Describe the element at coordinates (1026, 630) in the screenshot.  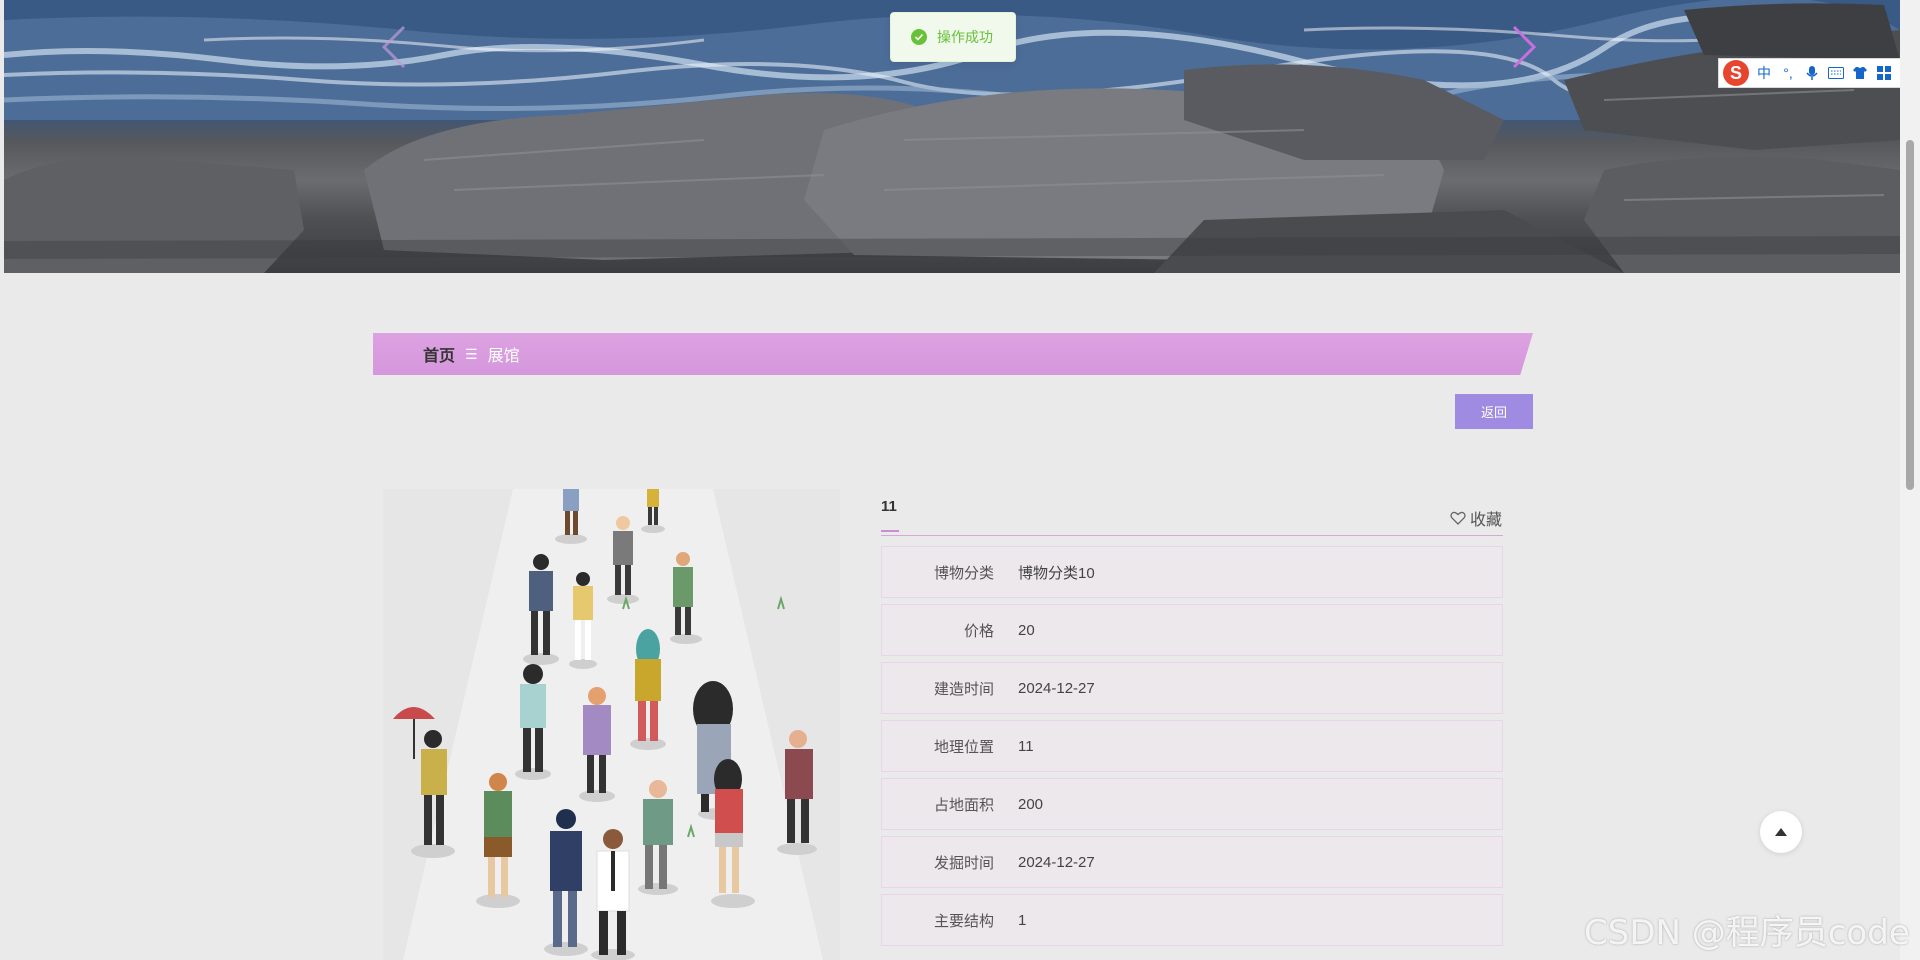
I see `field-value: 20` at that location.